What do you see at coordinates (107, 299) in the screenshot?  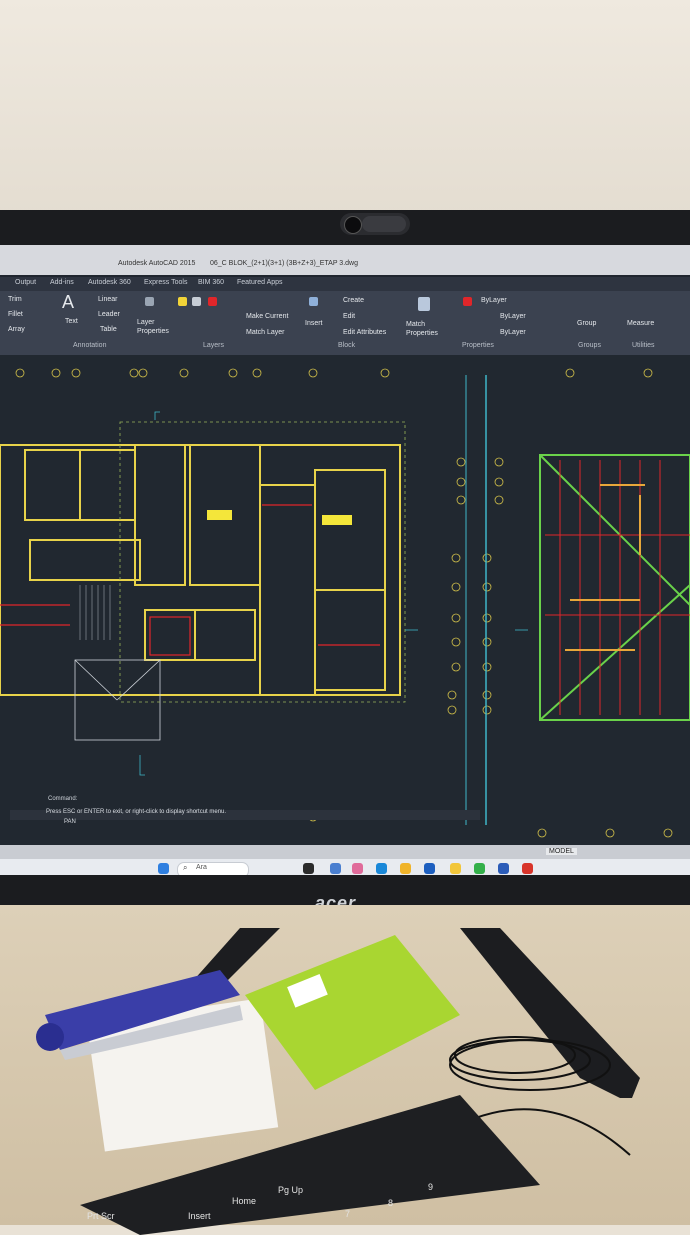 I see `linear-dimension-button: Linear` at bounding box center [107, 299].